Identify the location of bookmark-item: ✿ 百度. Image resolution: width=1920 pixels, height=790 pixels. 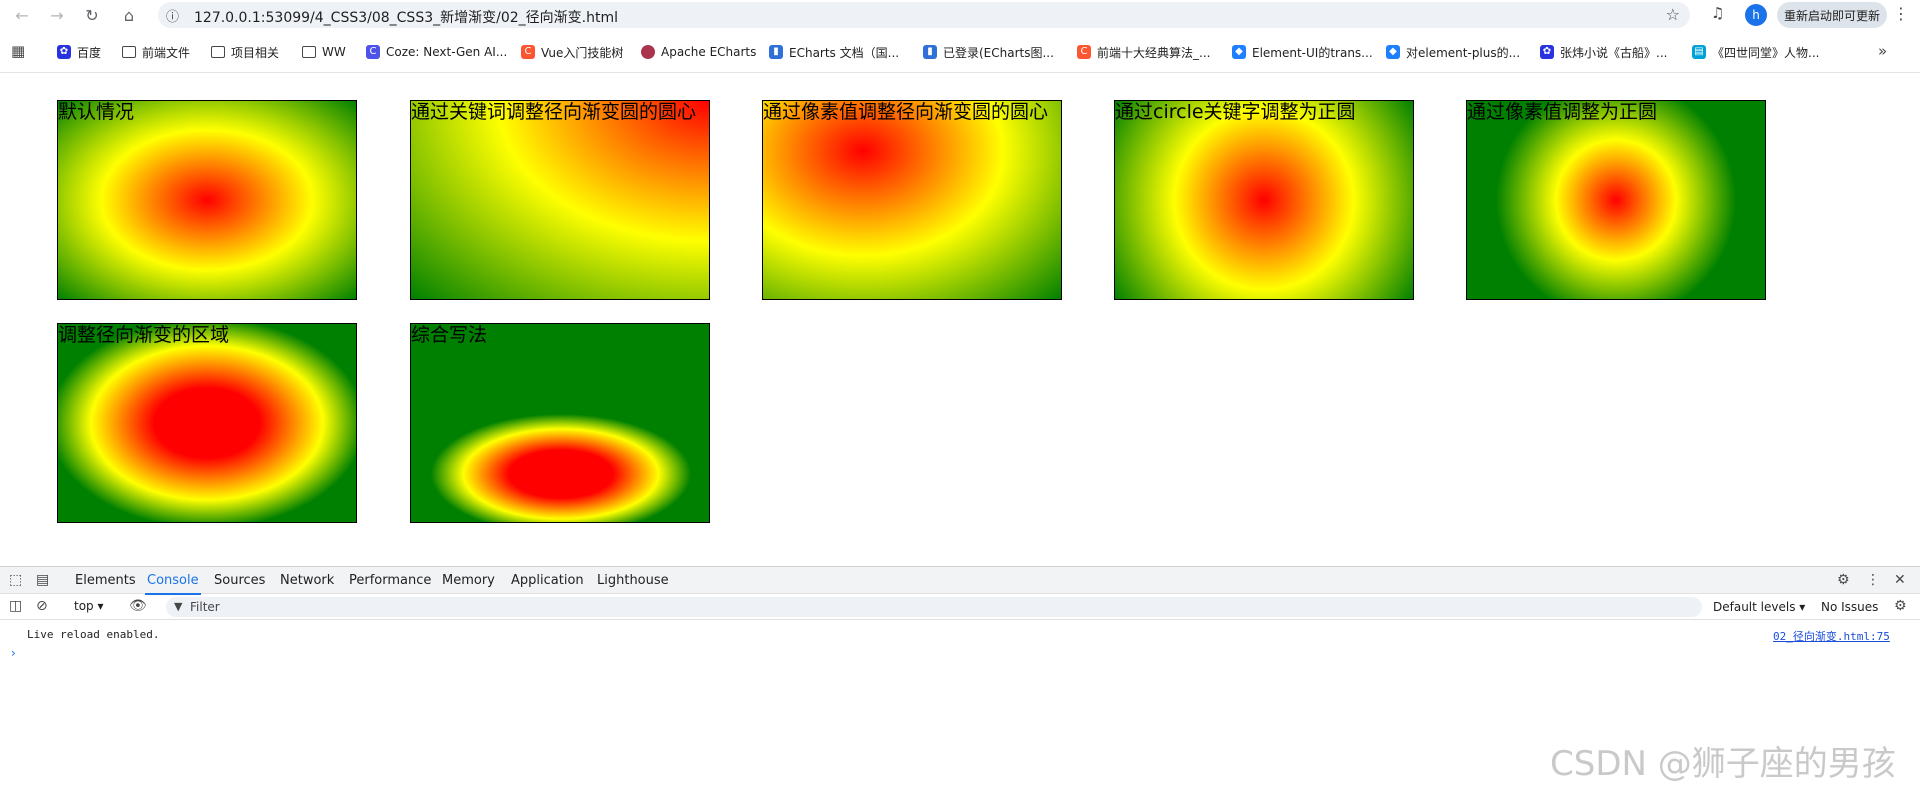
(79, 52).